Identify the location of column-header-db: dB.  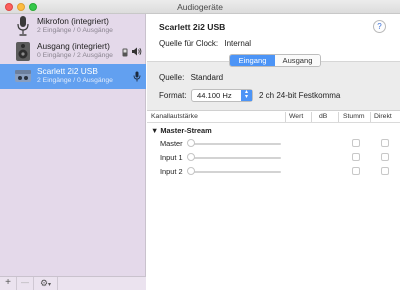
(323, 117).